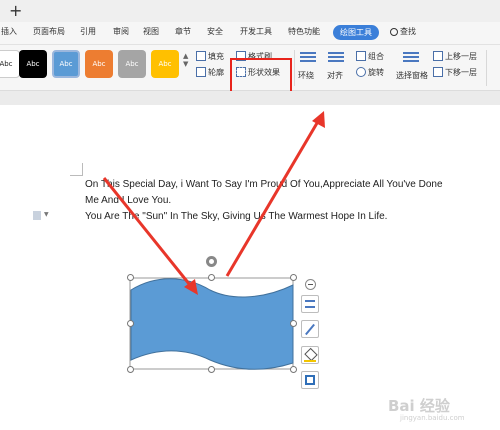 The height and width of the screenshot is (430, 500). Describe the element at coordinates (419, 406) in the screenshot. I see `watermark: Bai 经验` at that location.